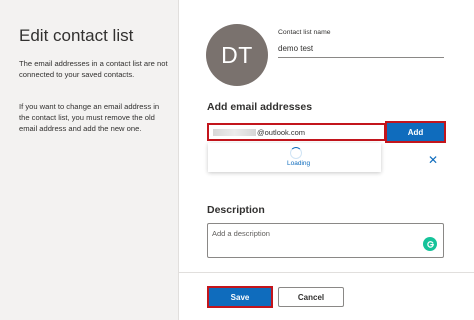  Describe the element at coordinates (76, 35) in the screenshot. I see `panel-title: Edit contact list` at that location.